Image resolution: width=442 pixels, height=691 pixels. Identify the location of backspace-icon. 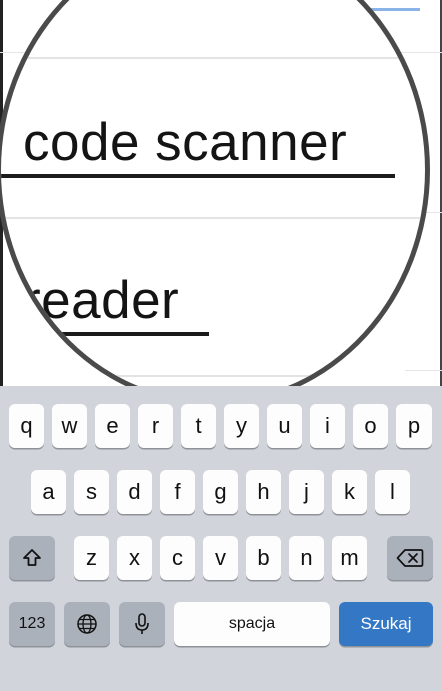
(410, 558).